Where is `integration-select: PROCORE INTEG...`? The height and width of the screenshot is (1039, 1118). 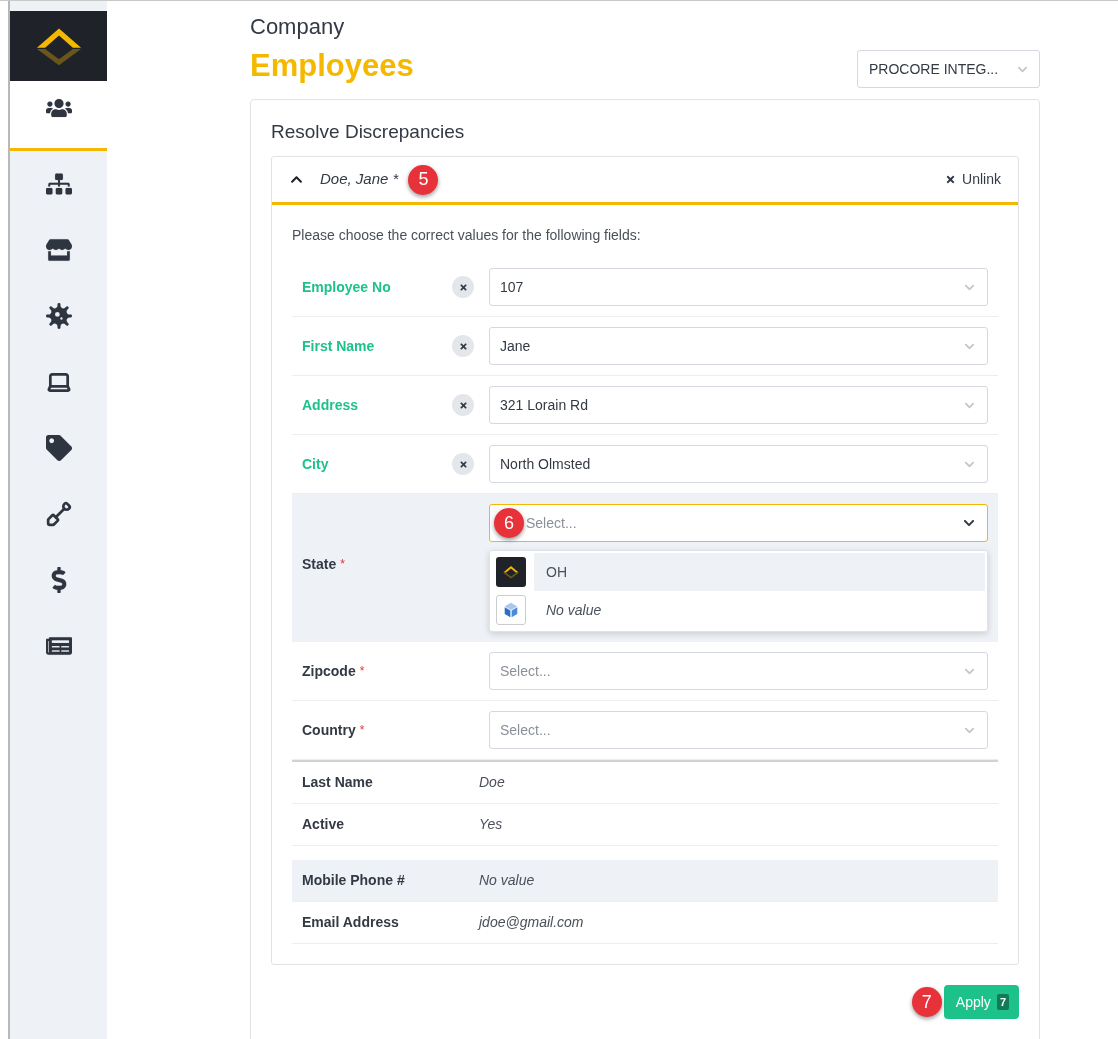
integration-select: PROCORE INTEG... is located at coordinates (948, 69).